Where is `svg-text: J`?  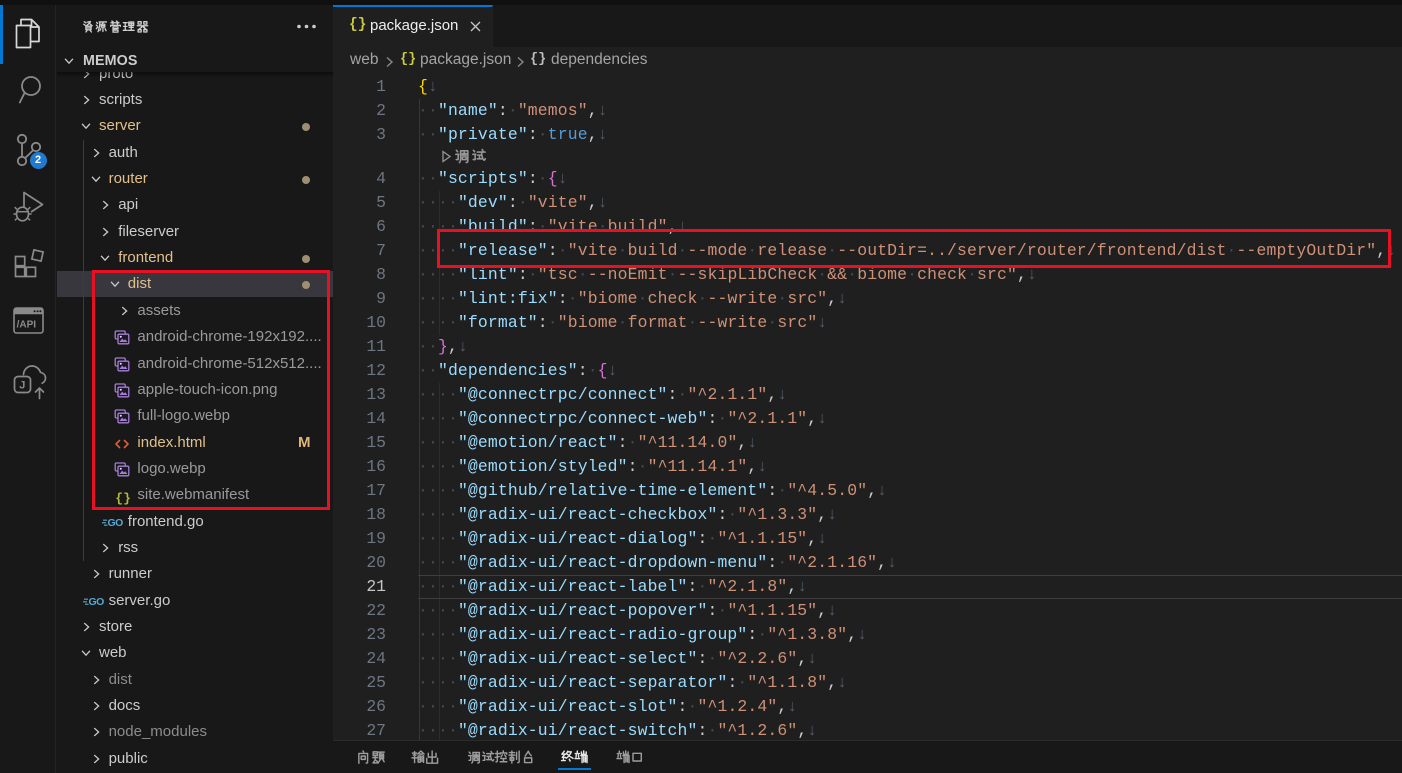
svg-text: J is located at coordinates (22, 386).